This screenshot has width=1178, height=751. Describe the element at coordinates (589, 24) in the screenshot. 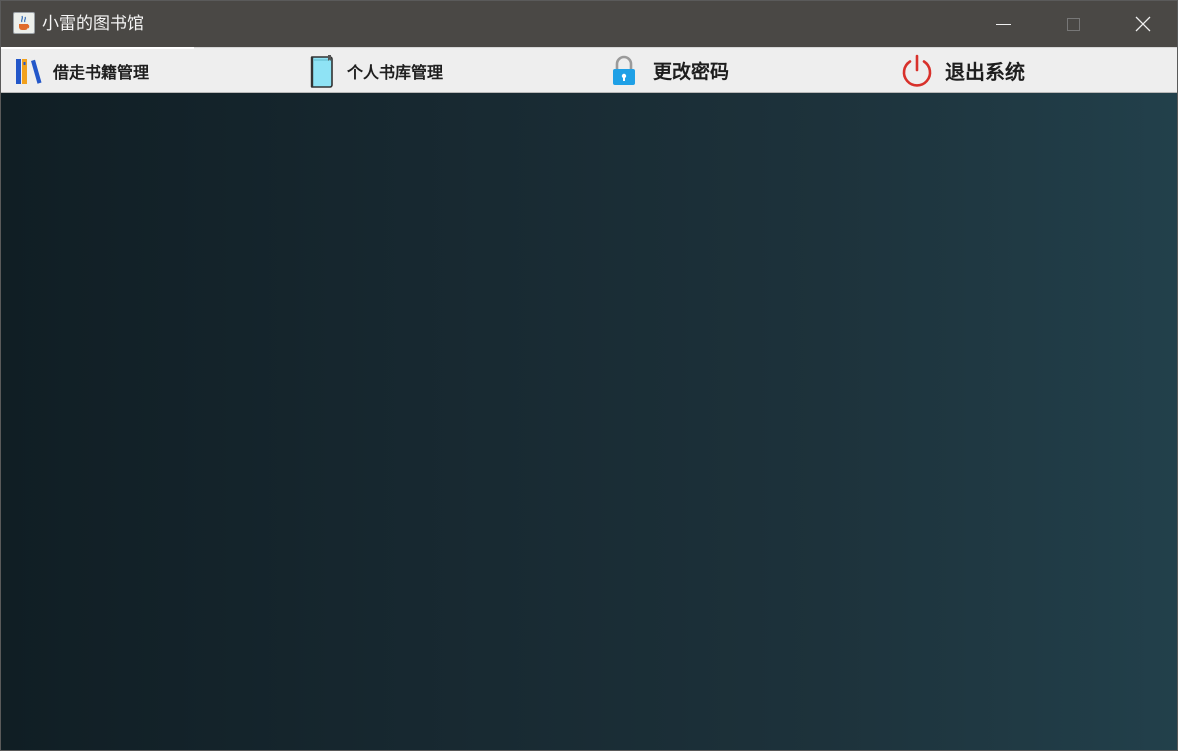

I see `title-bar: 小雷的图书馆` at that location.